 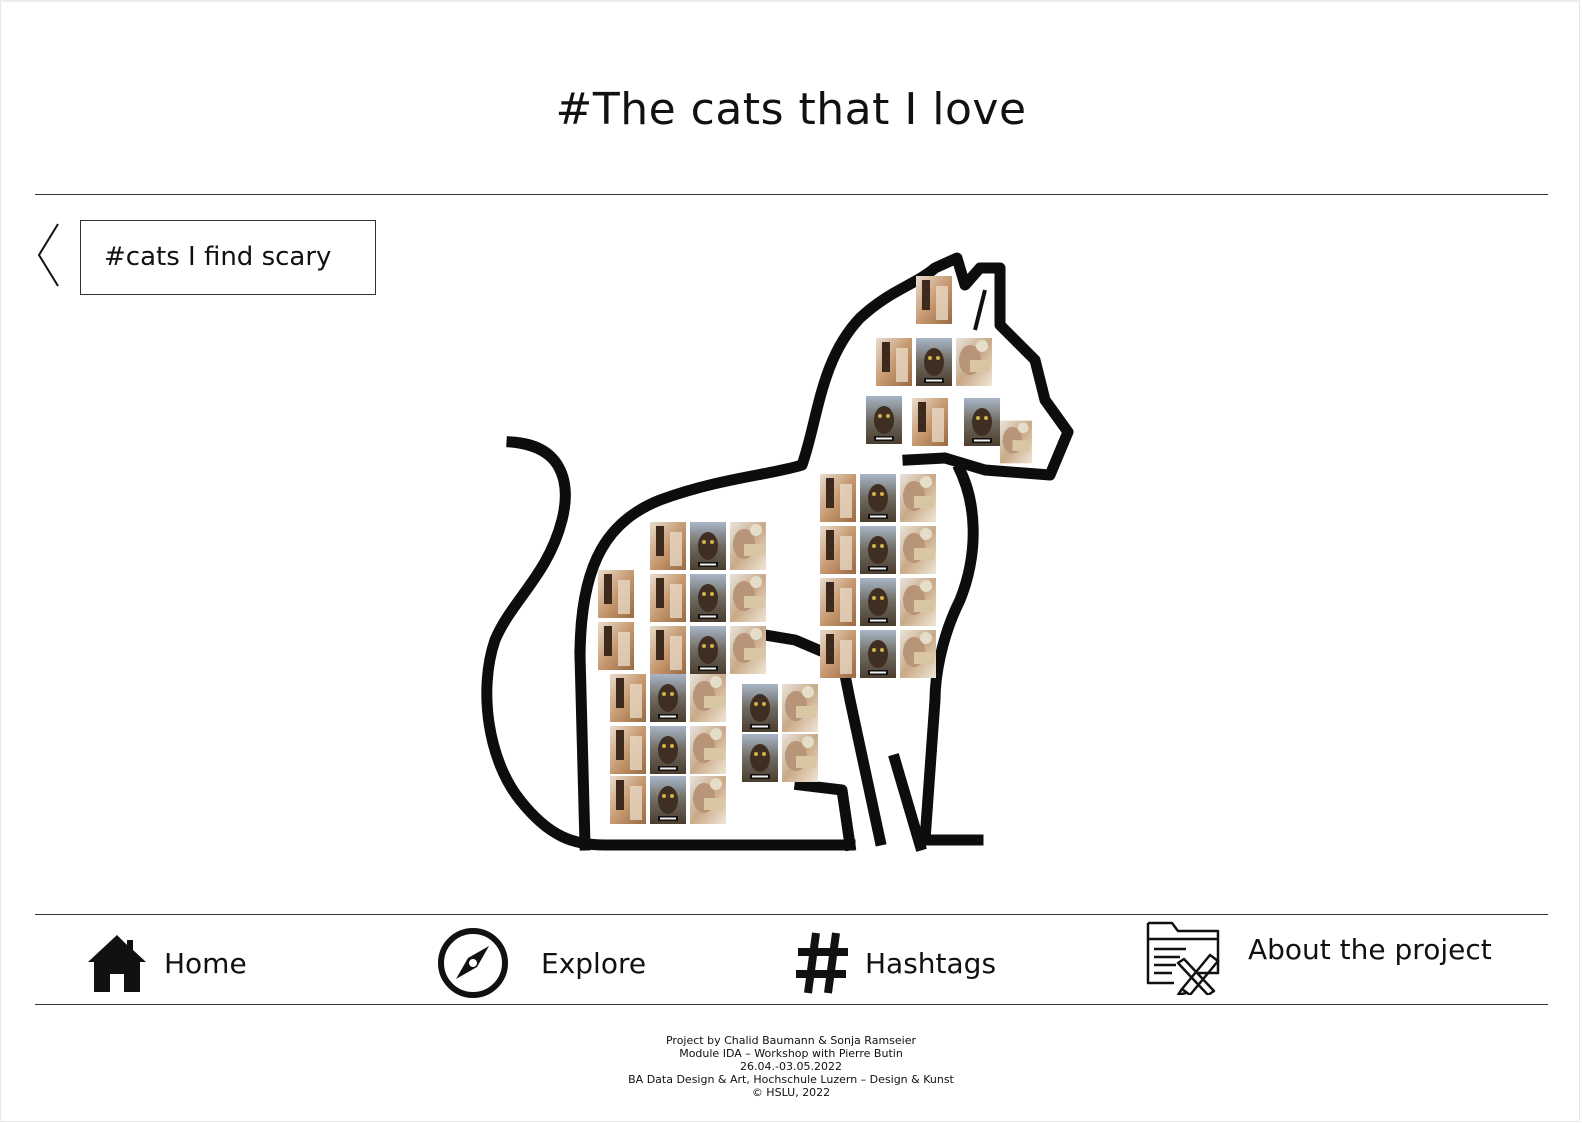 What do you see at coordinates (931, 963) in the screenshot?
I see `nav-hashtags-label: Hashtags` at bounding box center [931, 963].